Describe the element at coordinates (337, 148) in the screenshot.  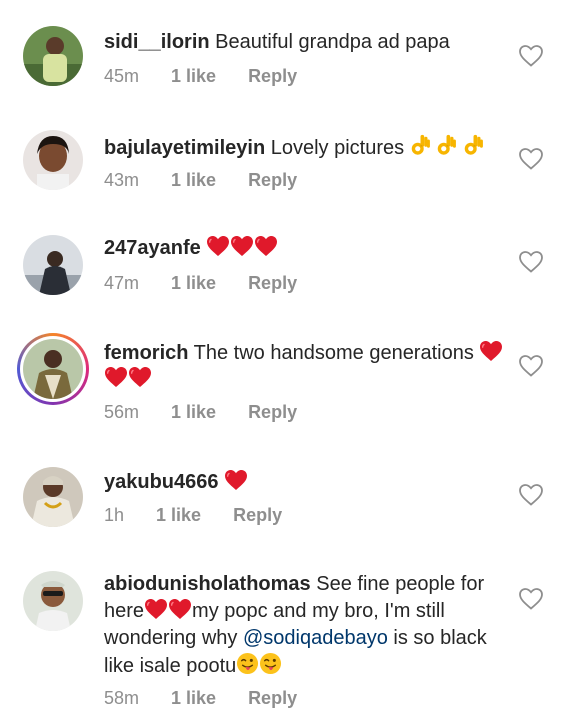
I see `comment-body: Lovely pictures` at that location.